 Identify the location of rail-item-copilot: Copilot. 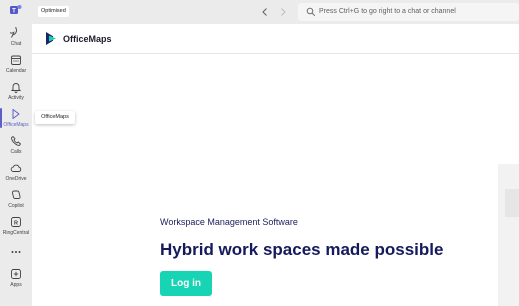
(16, 202).